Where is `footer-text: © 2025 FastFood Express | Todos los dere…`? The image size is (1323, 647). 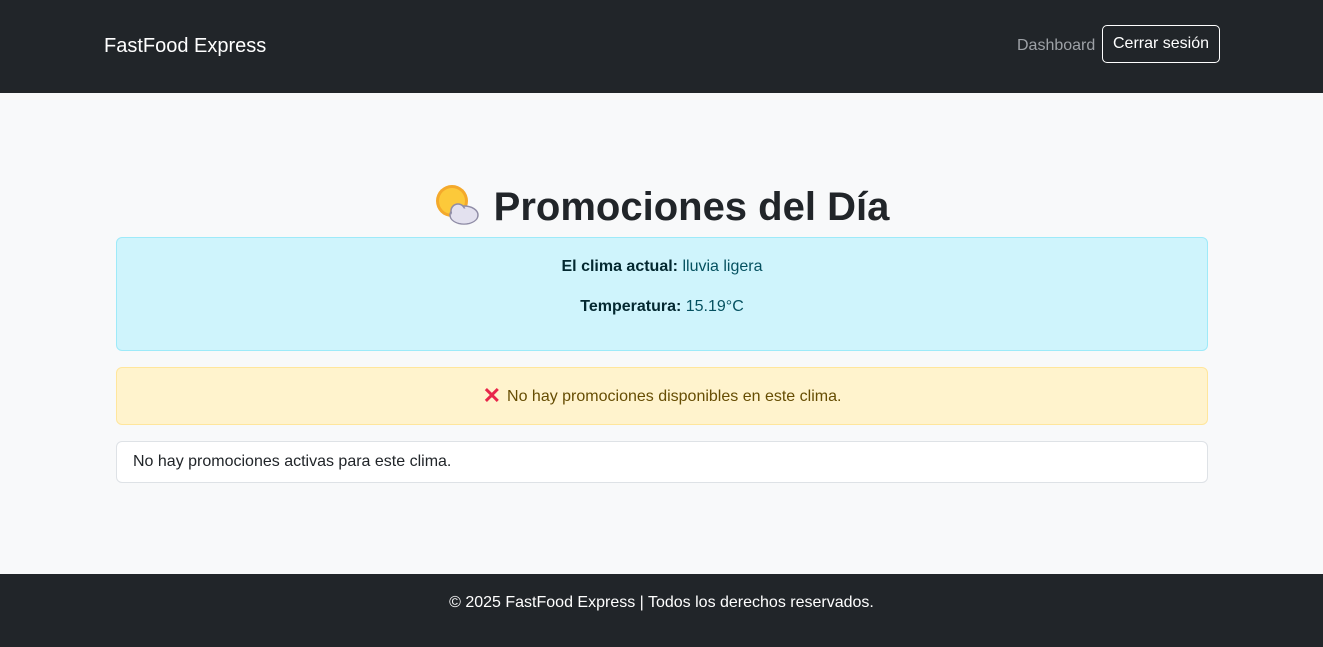
footer-text: © 2025 FastFood Express | Todos los dere… is located at coordinates (661, 602).